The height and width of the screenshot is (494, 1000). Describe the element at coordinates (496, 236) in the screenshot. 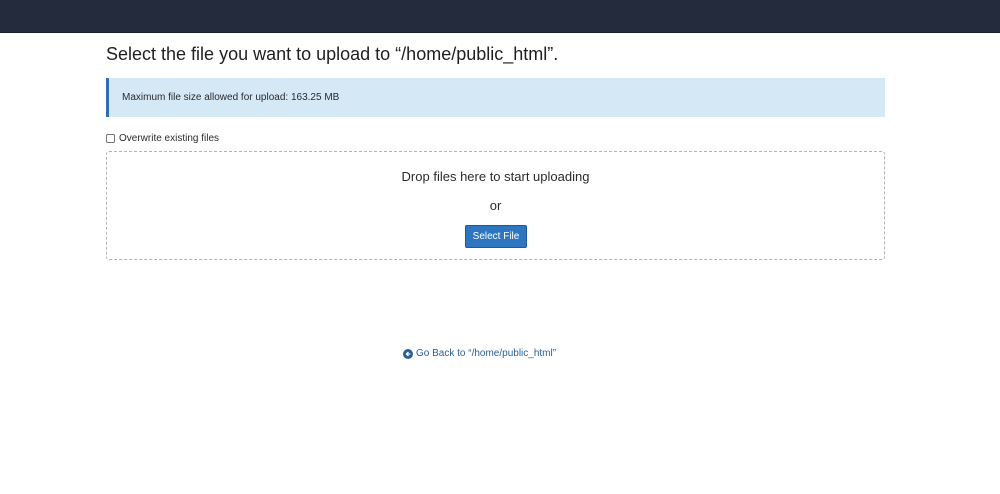

I see `select-file-button: Select File` at that location.